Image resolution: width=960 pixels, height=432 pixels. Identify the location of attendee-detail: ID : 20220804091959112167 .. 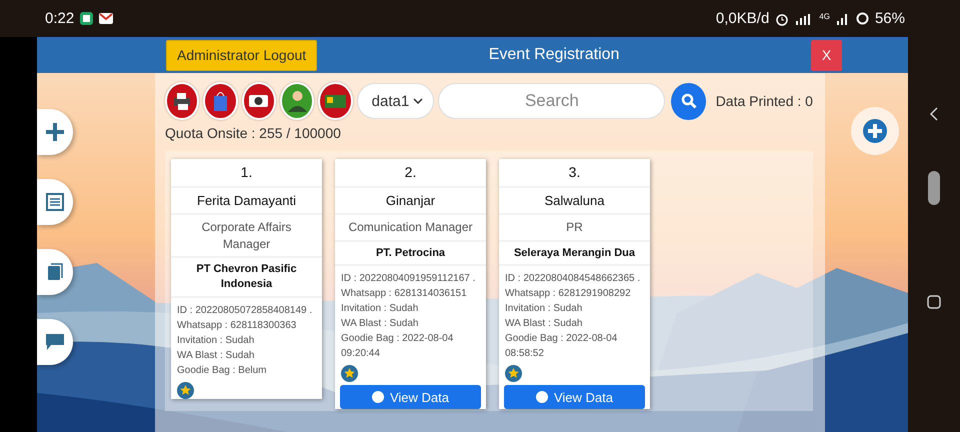
(408, 279).